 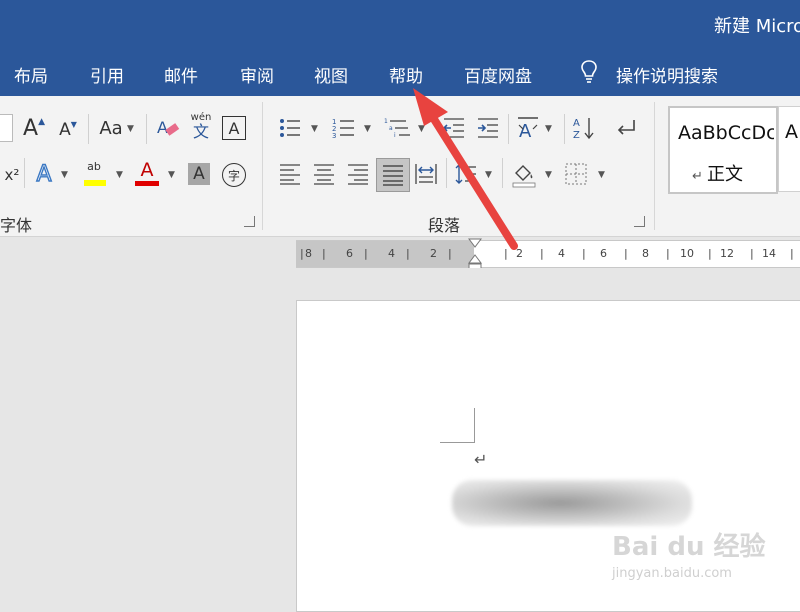 What do you see at coordinates (488, 128) in the screenshot?
I see `increase-indent-icon` at bounding box center [488, 128].